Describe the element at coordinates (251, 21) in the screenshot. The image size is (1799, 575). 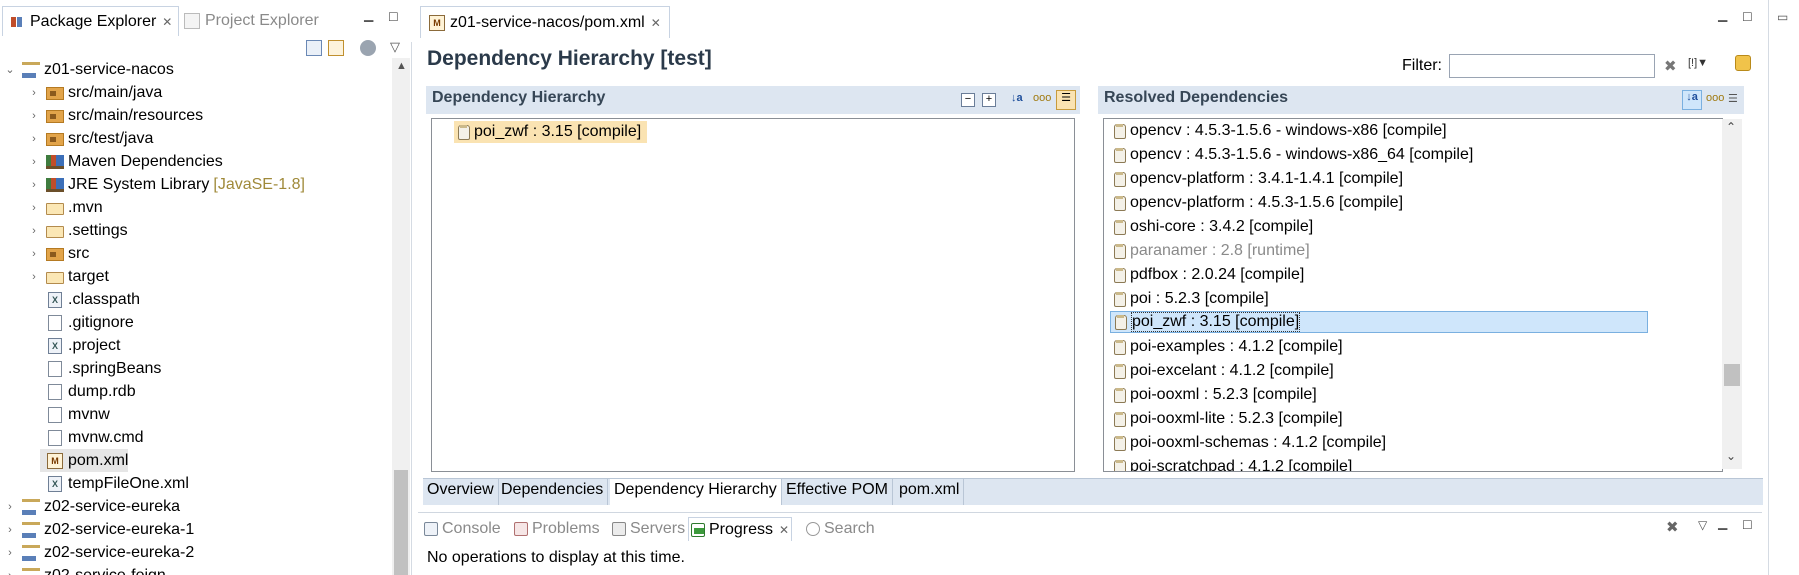
I see `tab-project-explorer: Project Explorer` at that location.